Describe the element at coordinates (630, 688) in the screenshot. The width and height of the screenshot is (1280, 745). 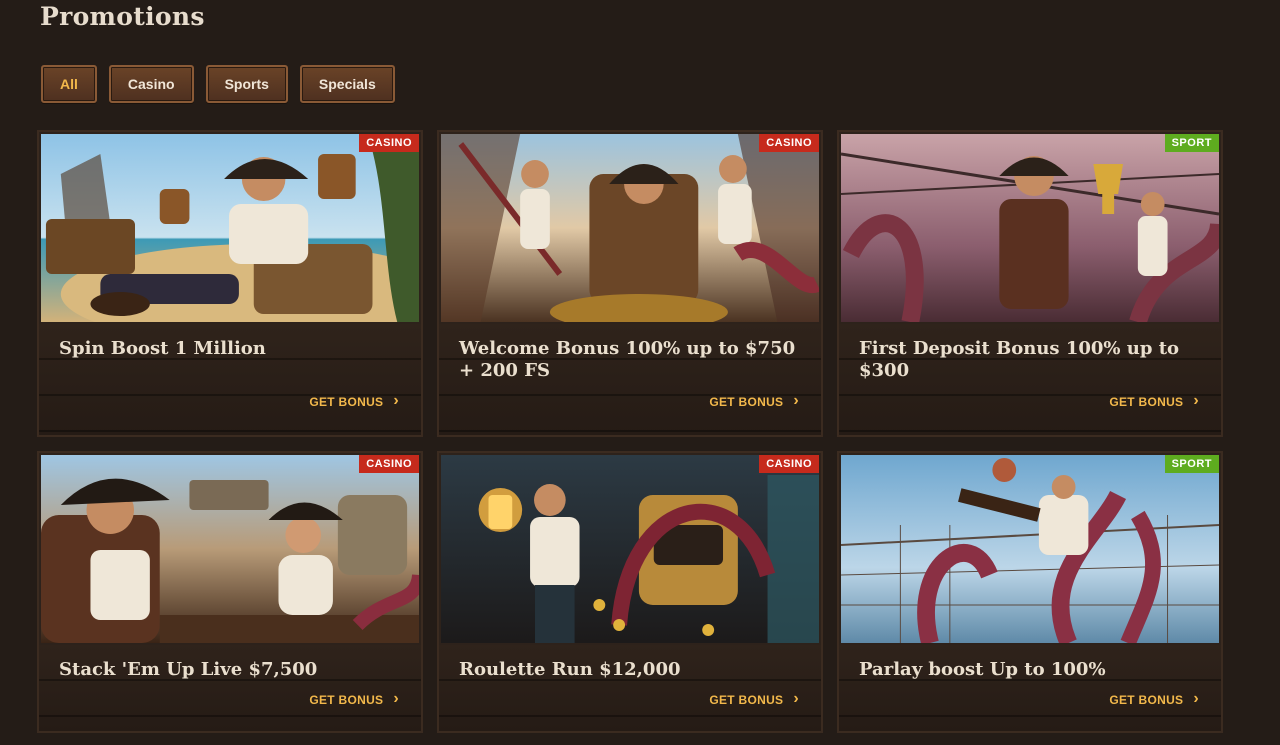
I see `promo-card-footer: Roulette Run $12,000 GET BONUS ›` at that location.